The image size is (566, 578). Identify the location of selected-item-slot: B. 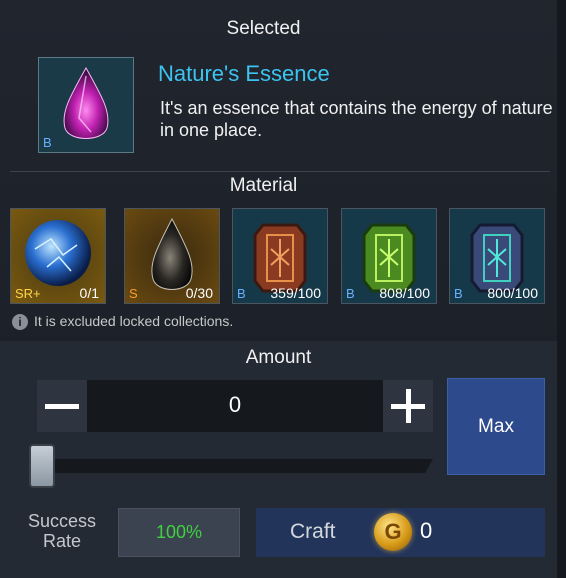
(86, 105).